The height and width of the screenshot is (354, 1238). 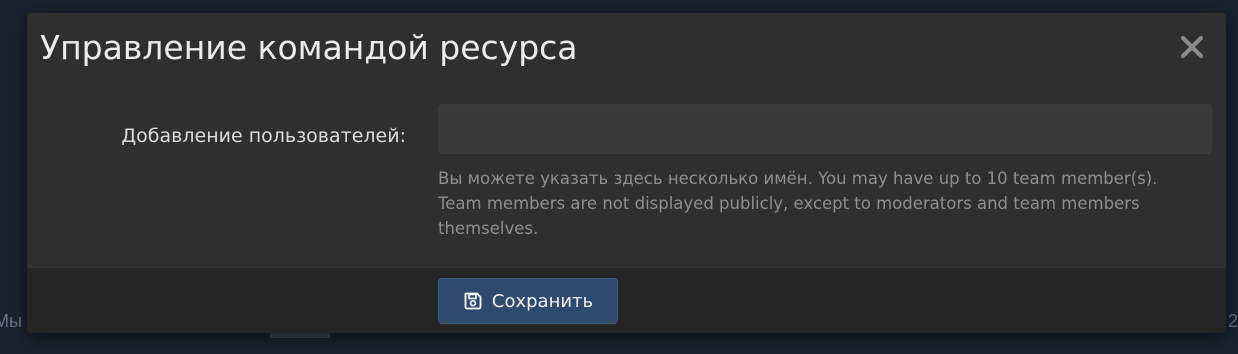 I want to click on add-users-label: Добавление пользователей:, so click(x=263, y=136).